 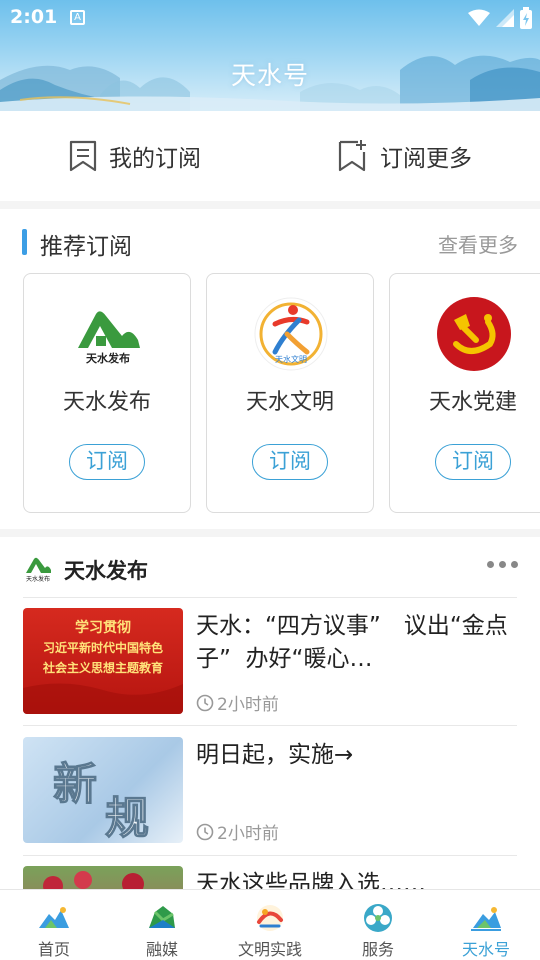 I want to click on subscribe-more-button: 订阅更多, so click(x=405, y=156).